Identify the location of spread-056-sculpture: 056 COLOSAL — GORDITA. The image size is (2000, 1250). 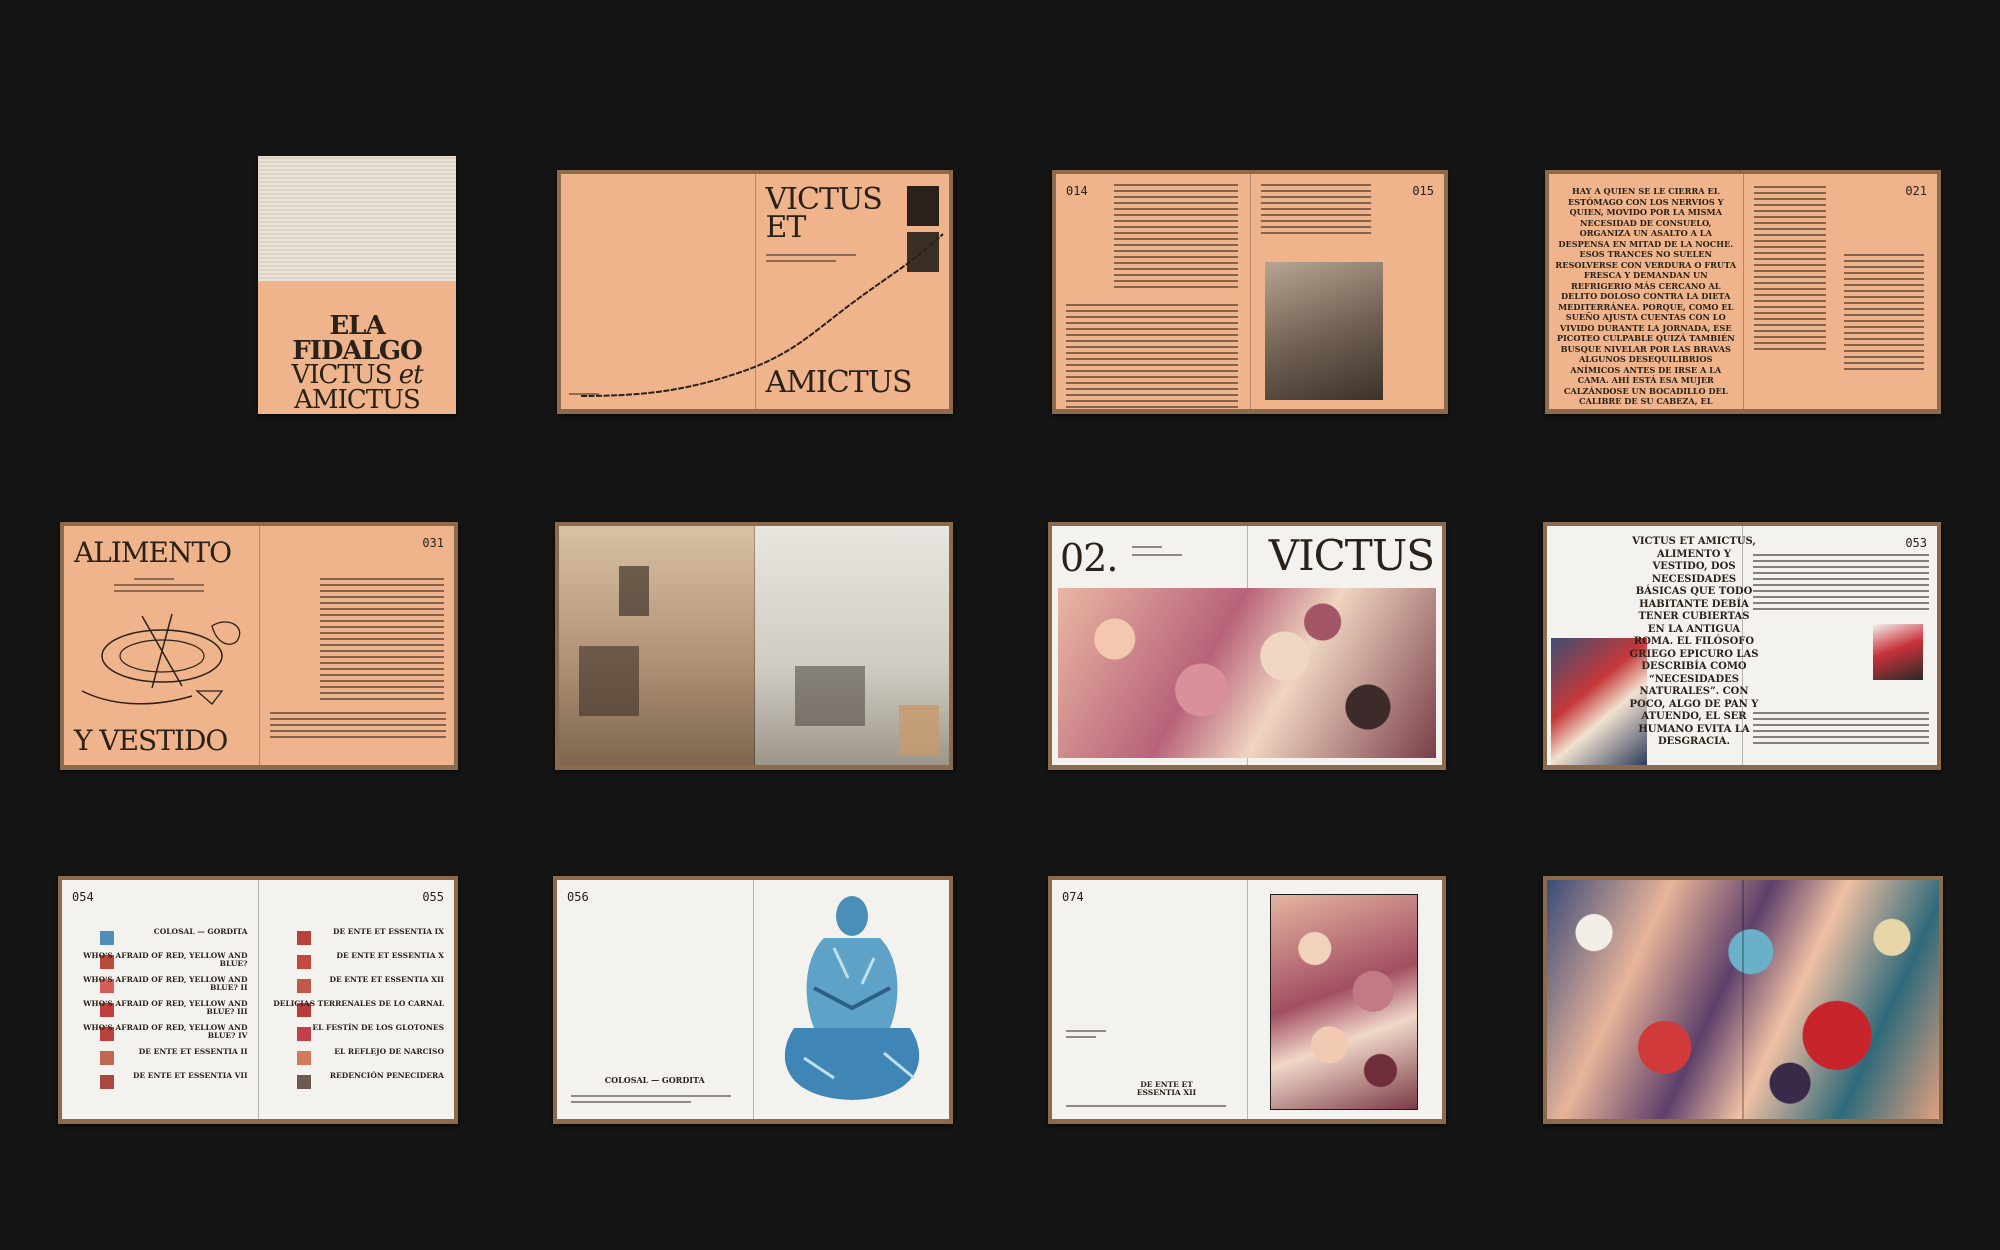
(753, 1000).